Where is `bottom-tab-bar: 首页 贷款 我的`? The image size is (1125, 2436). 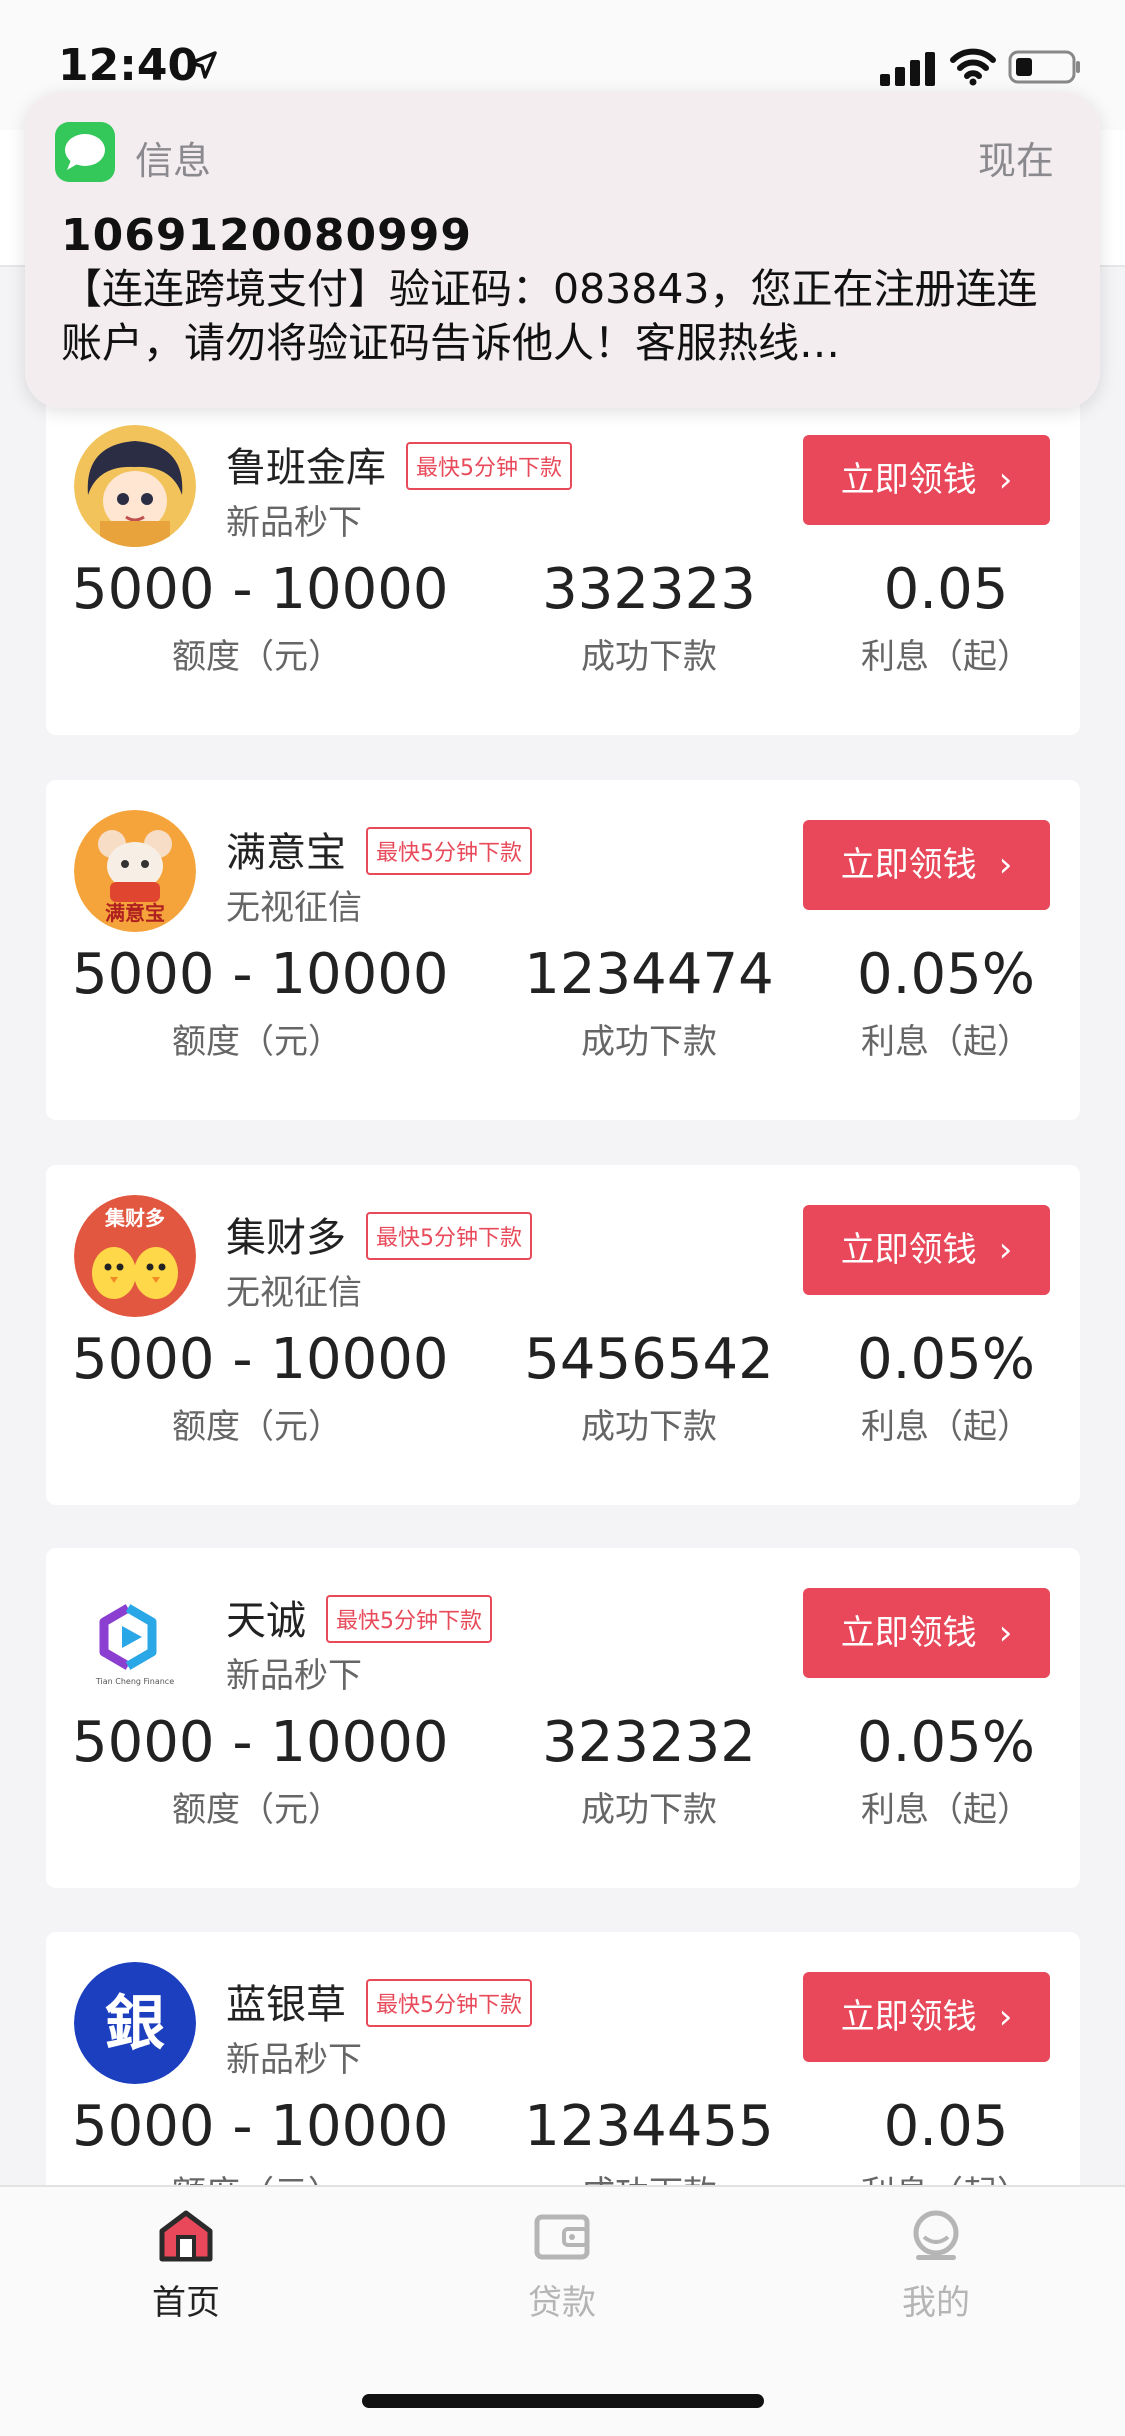 bottom-tab-bar: 首页 贷款 我的 is located at coordinates (562, 2258).